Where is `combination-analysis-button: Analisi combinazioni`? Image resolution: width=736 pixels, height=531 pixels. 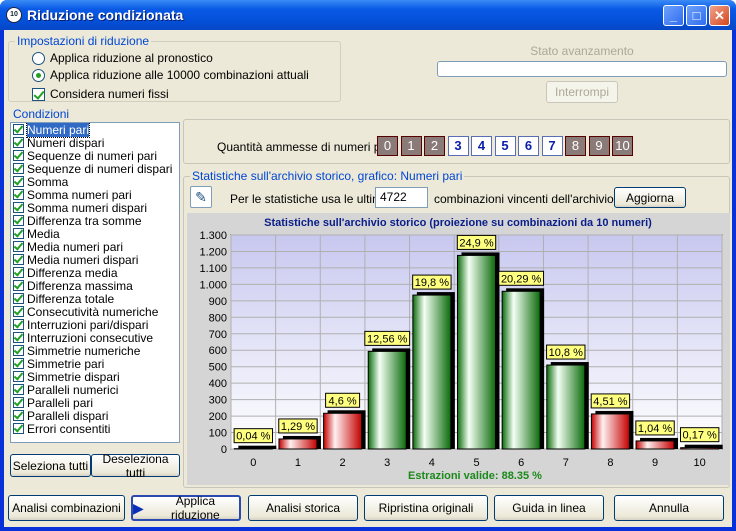
combination-analysis-button: Analisi combinazioni is located at coordinates (66, 508).